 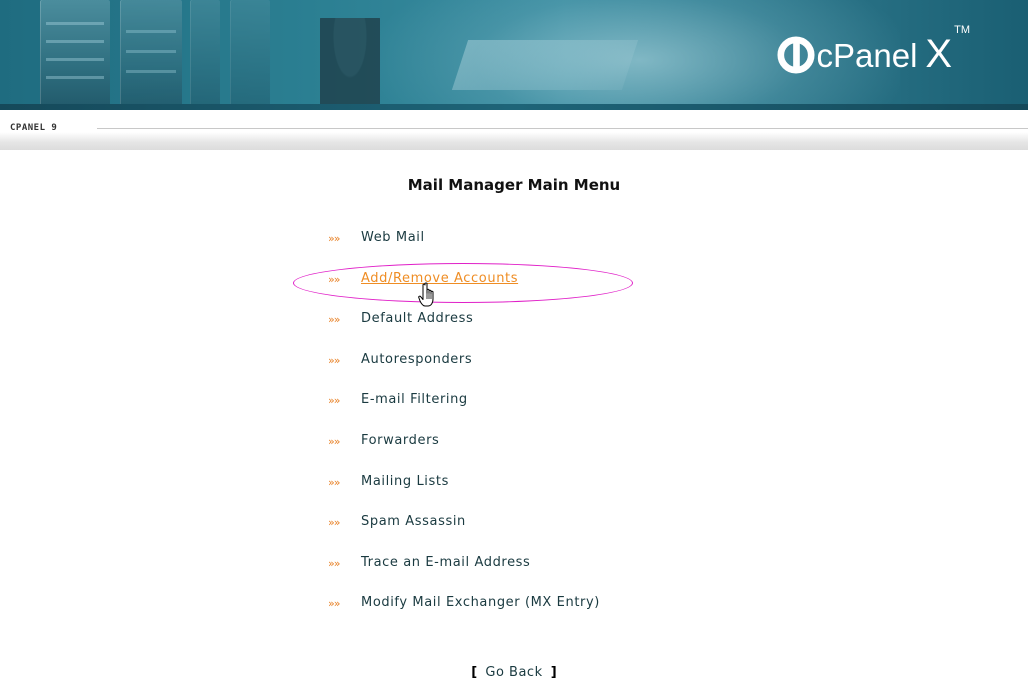 I want to click on logo-trademark: TM, so click(x=962, y=30).